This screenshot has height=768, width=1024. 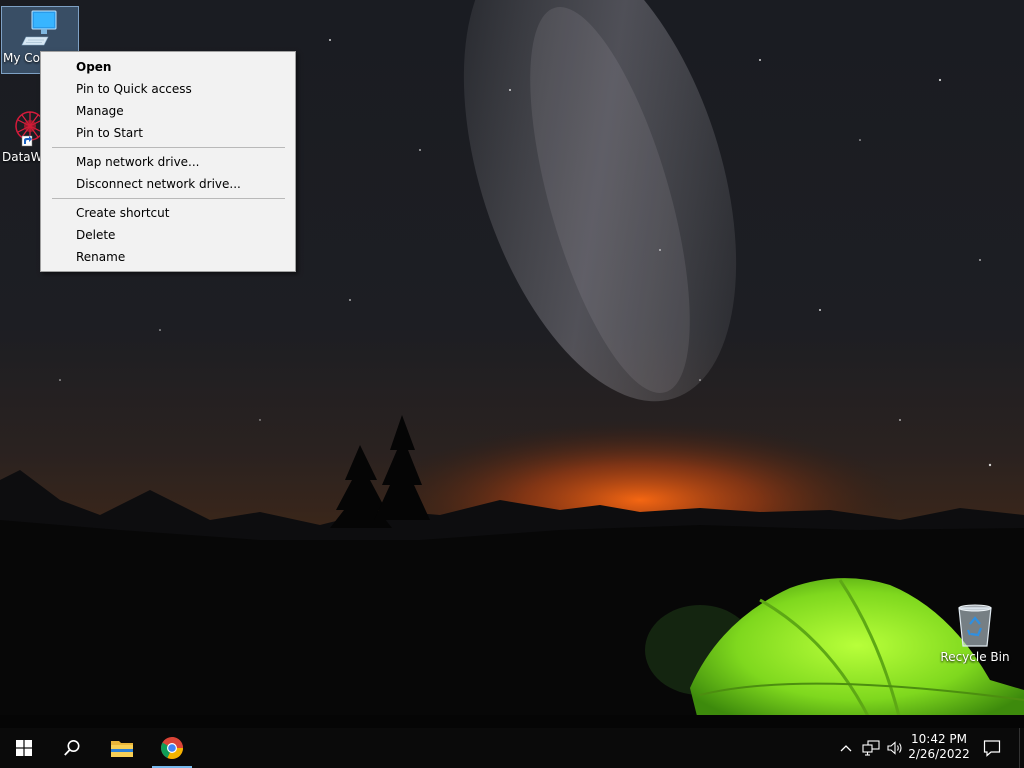 I want to click on clock-date: 2/26/2022, so click(x=939, y=754).